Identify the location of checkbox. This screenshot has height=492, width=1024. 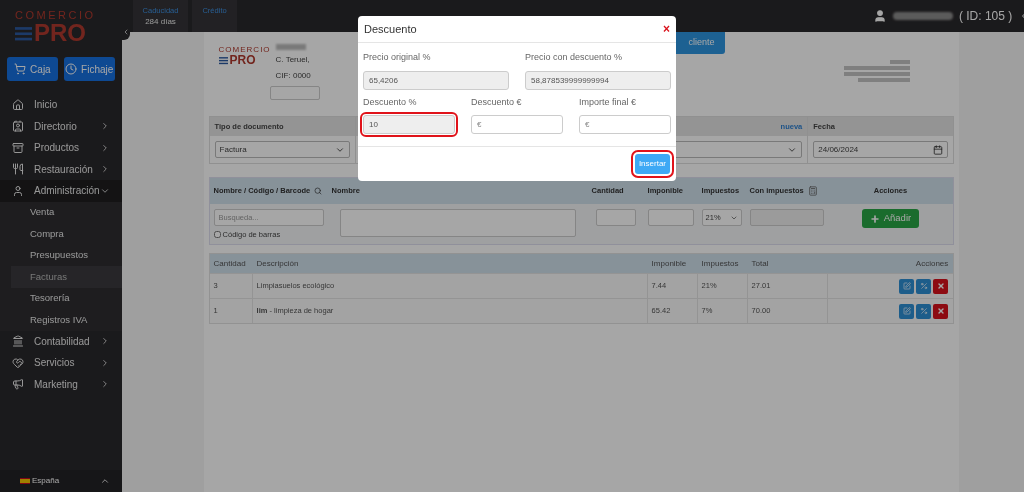
(217, 235).